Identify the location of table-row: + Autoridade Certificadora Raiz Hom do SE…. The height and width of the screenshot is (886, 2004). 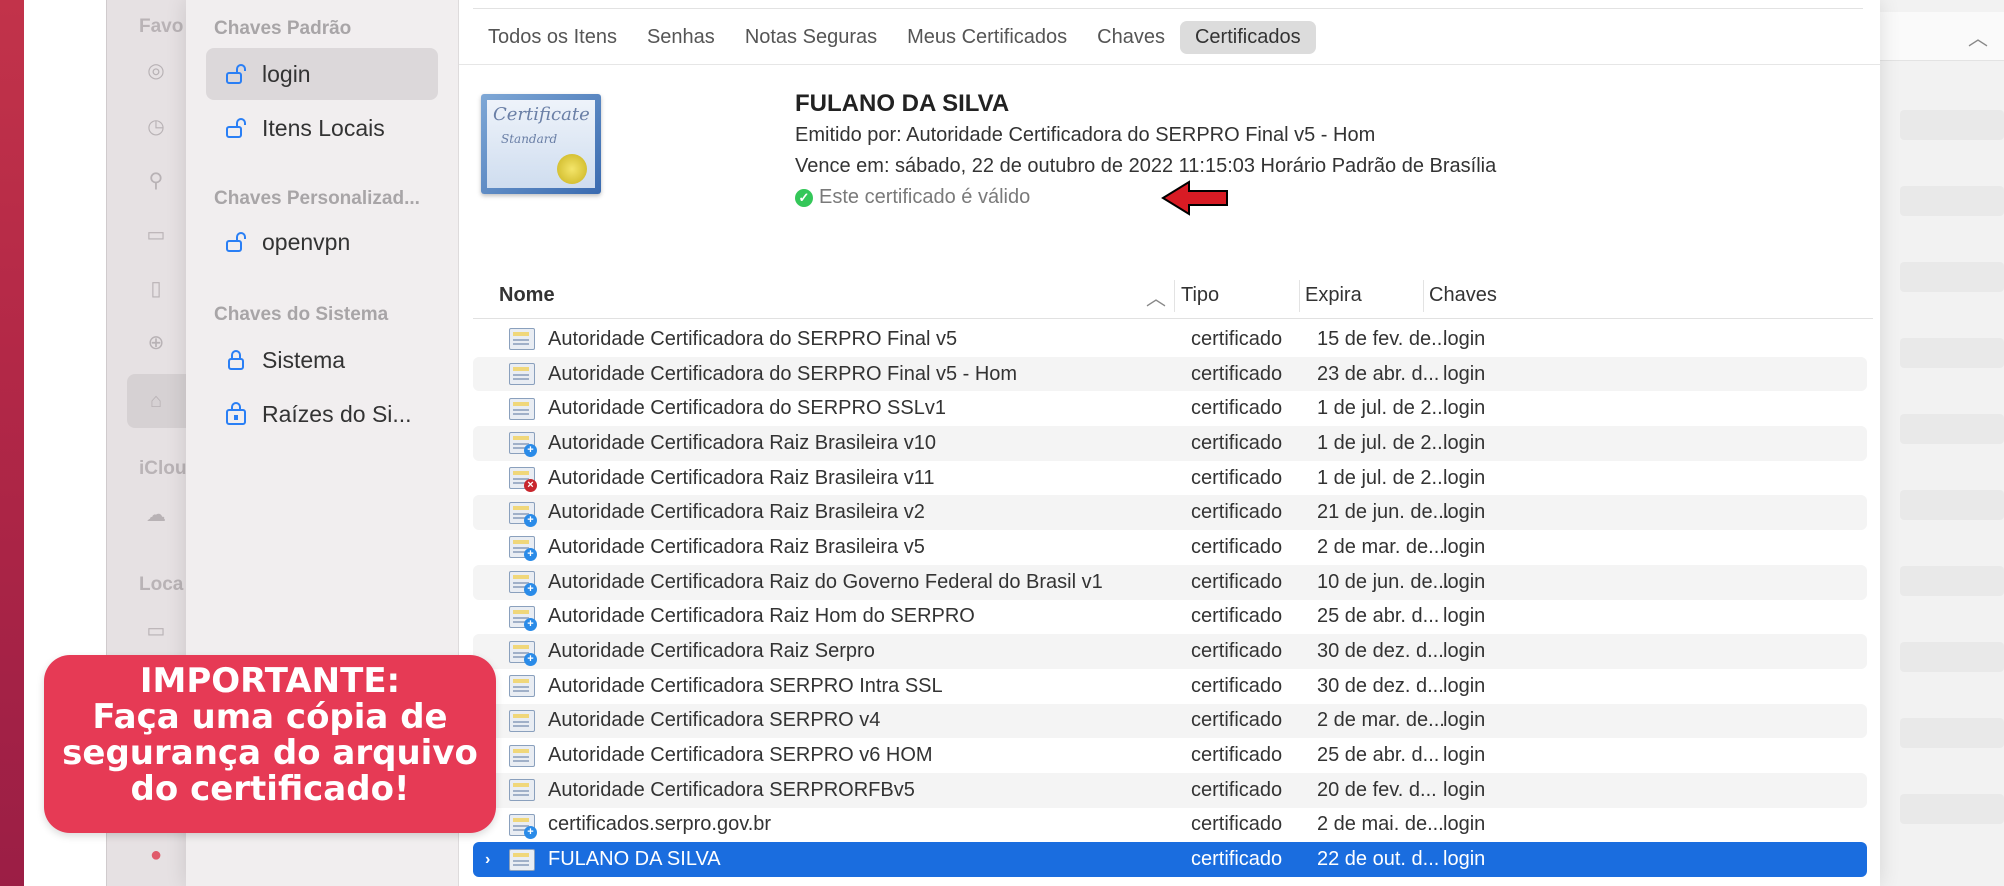
(1170, 617).